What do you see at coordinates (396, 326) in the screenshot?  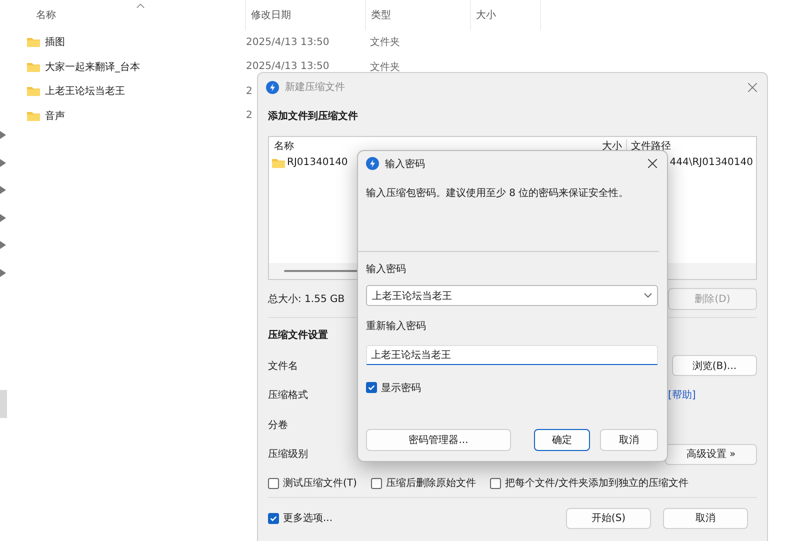 I see `field-label: 重新输入密码` at bounding box center [396, 326].